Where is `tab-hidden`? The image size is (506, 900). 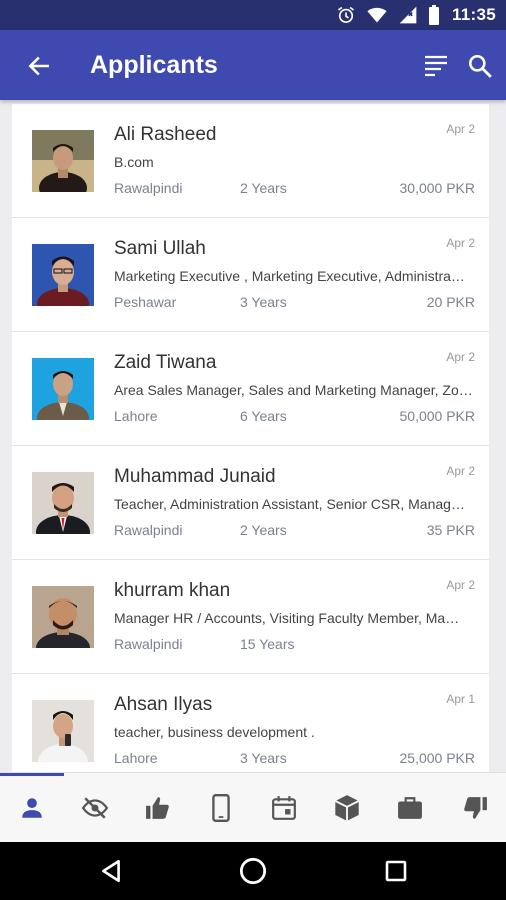 tab-hidden is located at coordinates (95, 808).